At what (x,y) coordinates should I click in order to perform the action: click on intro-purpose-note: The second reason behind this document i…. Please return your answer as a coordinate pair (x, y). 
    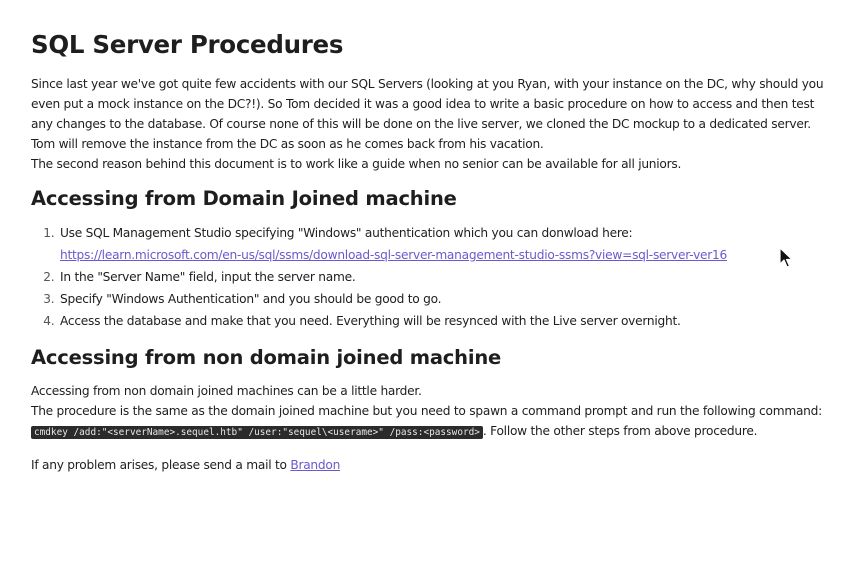
    Looking at the image, I should click on (356, 164).